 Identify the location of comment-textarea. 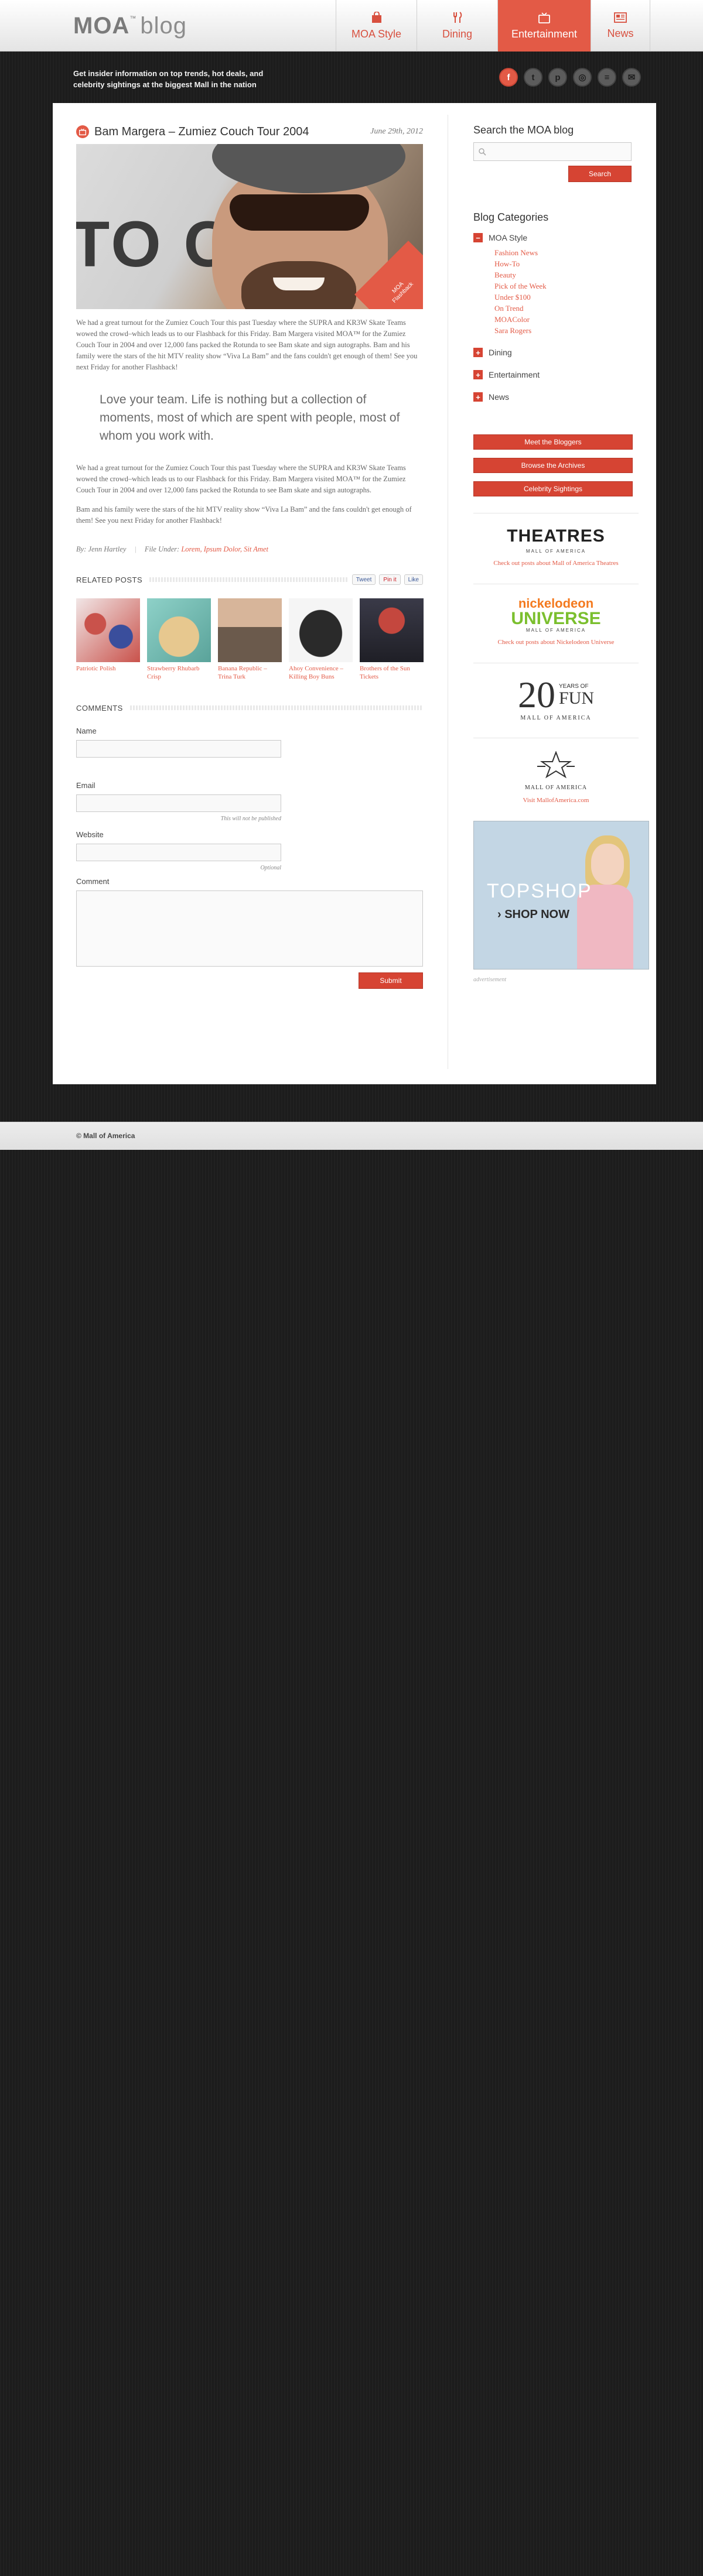
(249, 928).